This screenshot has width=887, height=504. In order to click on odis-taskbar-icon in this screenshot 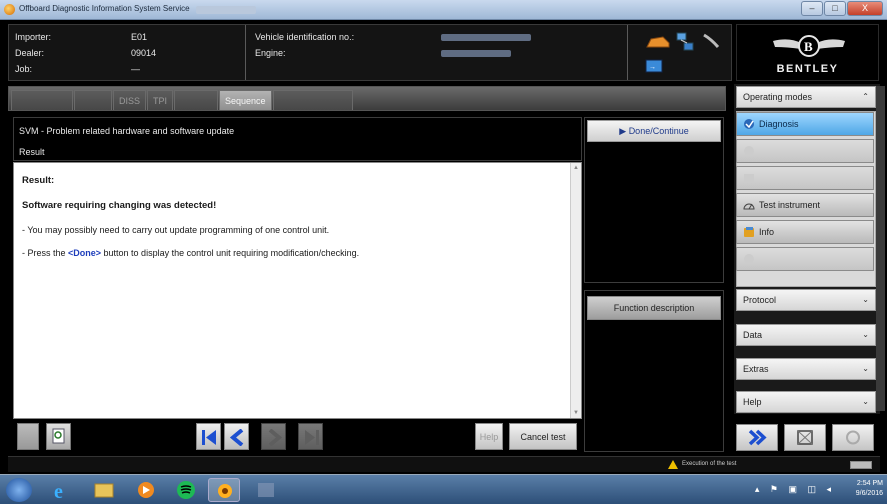, I will do `click(224, 490)`.